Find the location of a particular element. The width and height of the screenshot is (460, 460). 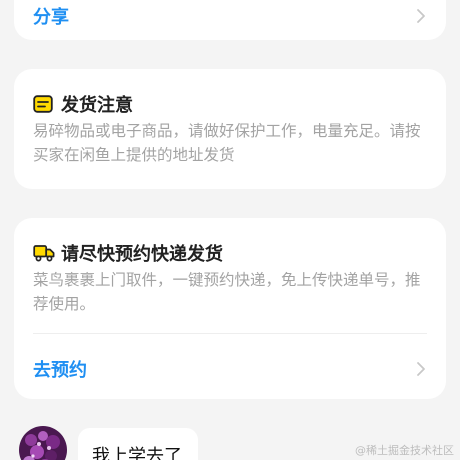

express-header: 请尽快预约快递发货 is located at coordinates (128, 253).